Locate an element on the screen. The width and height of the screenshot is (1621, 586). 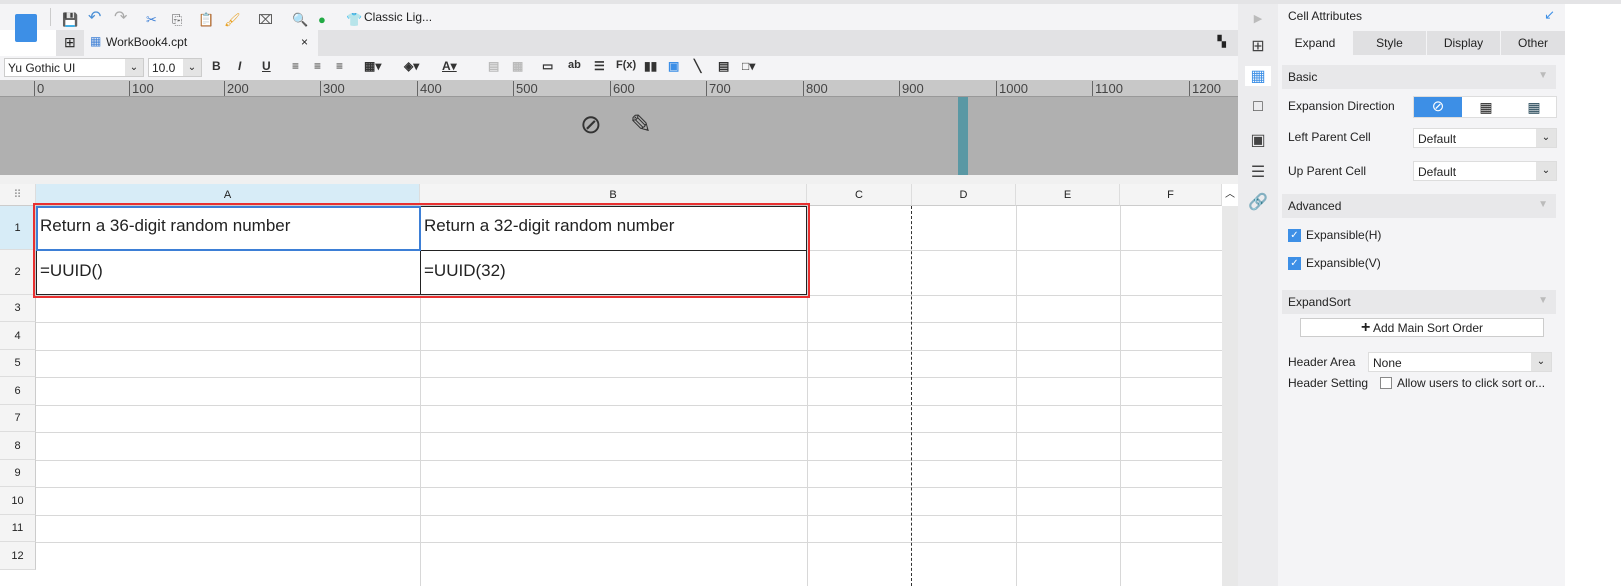
tab-display: Display is located at coordinates (1463, 43).